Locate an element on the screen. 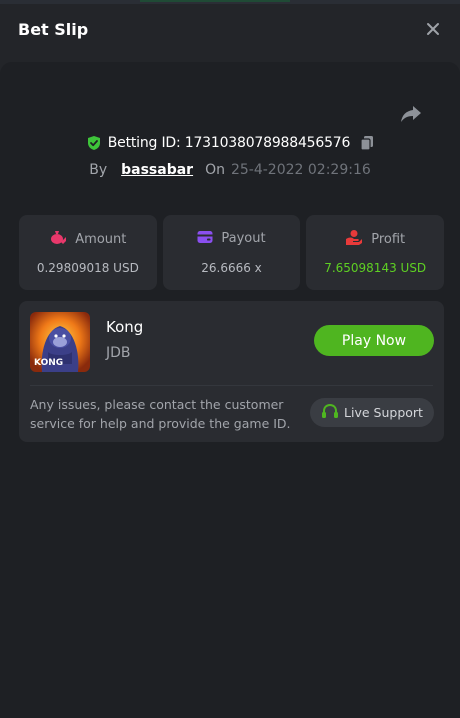 The image size is (460, 718). stat-profit: Profit 7.65098143 USD is located at coordinates (375, 252).